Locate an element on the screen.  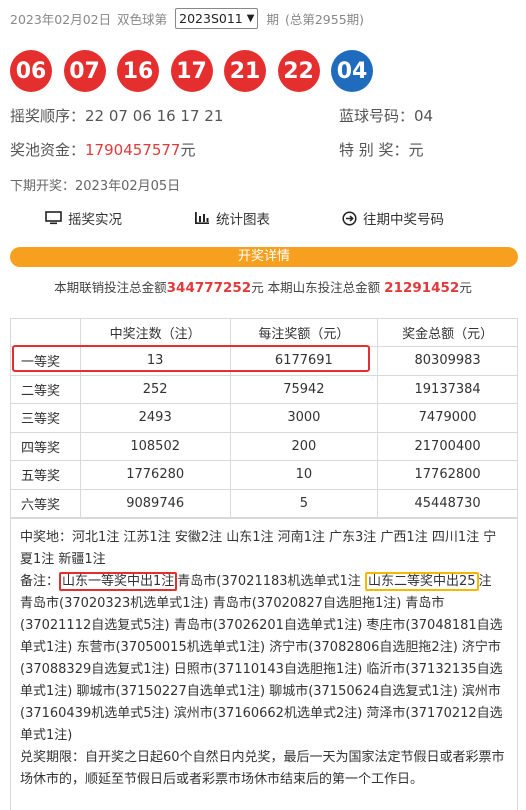
draw-detail-bar: 开奖详情 is located at coordinates (264, 257).